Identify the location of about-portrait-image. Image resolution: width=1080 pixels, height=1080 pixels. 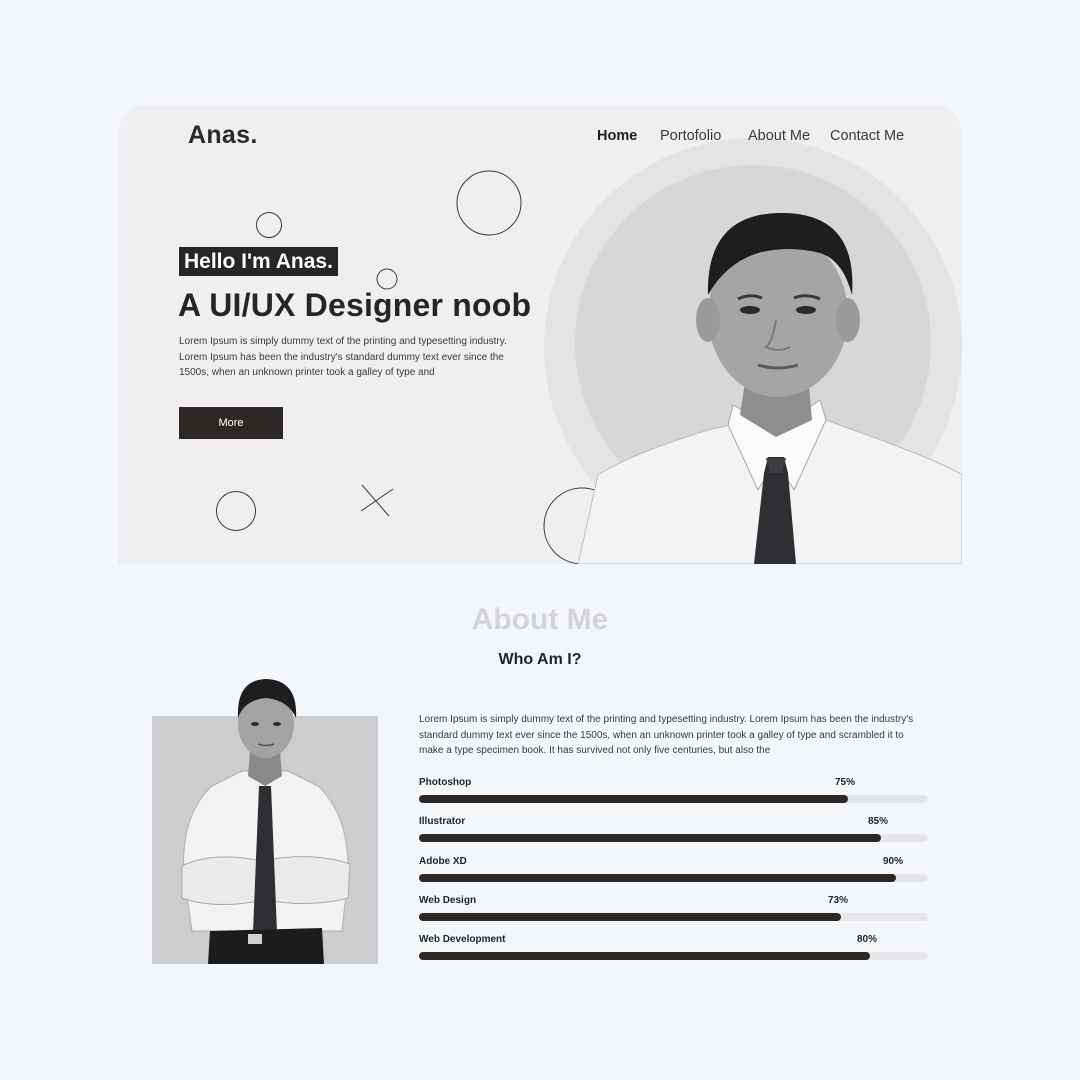
(266, 821).